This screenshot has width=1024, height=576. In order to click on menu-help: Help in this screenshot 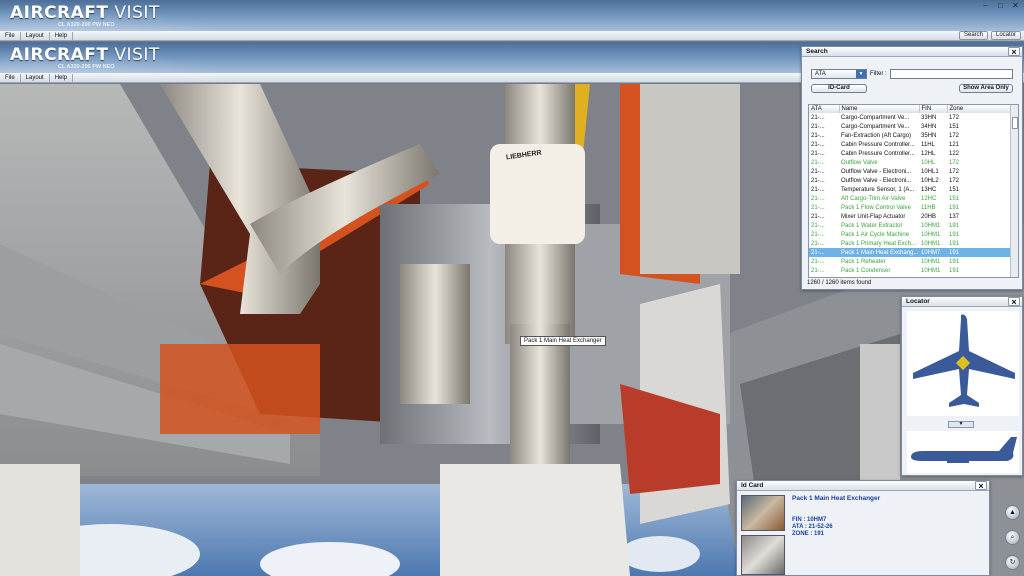, I will do `click(62, 35)`.